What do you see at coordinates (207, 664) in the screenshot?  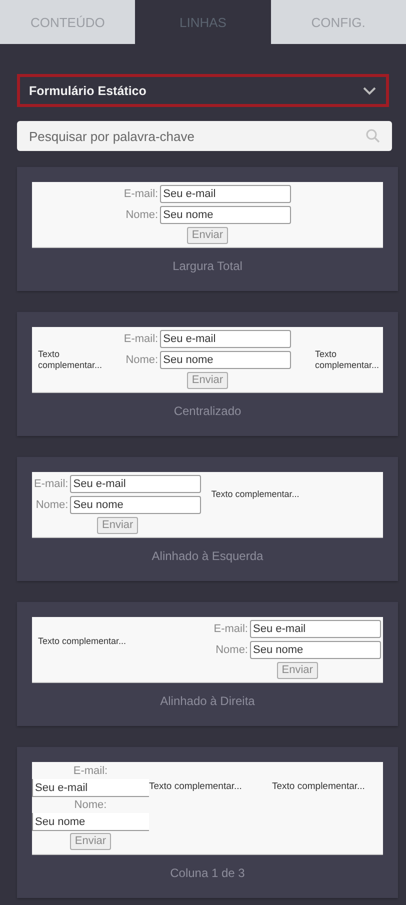 I see `template-card: Texto complementar... E-mail: Seu e-mail Nome: Seu nome Enviar Alinhado à Direita` at bounding box center [207, 664].